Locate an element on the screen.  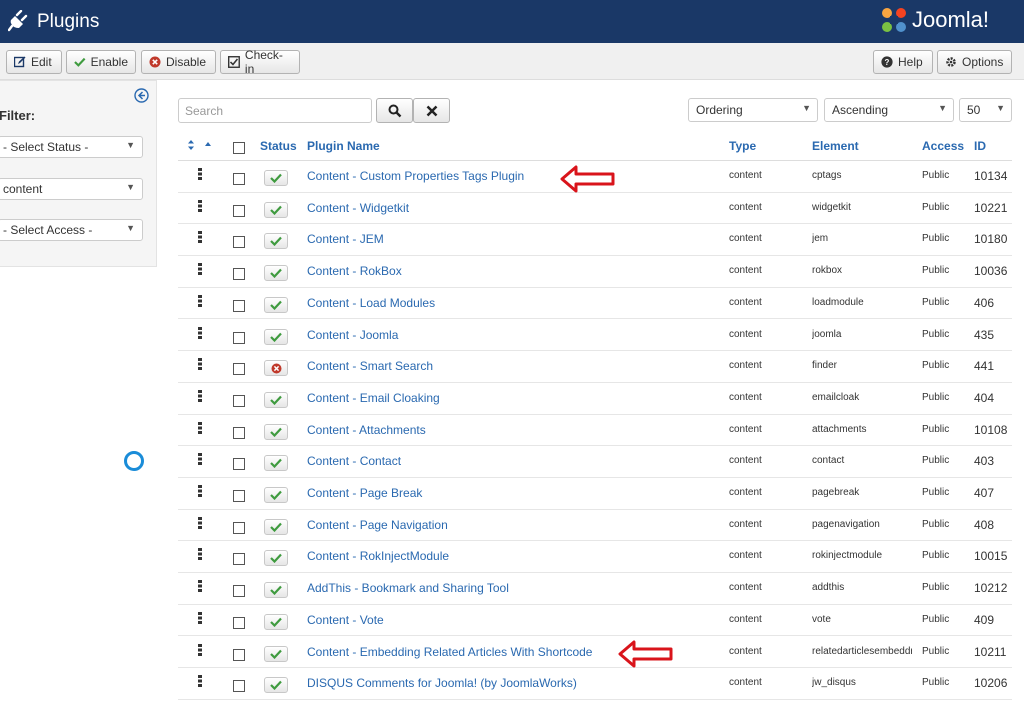
plugin-name-link: Content - JEM is located at coordinates (345, 239).